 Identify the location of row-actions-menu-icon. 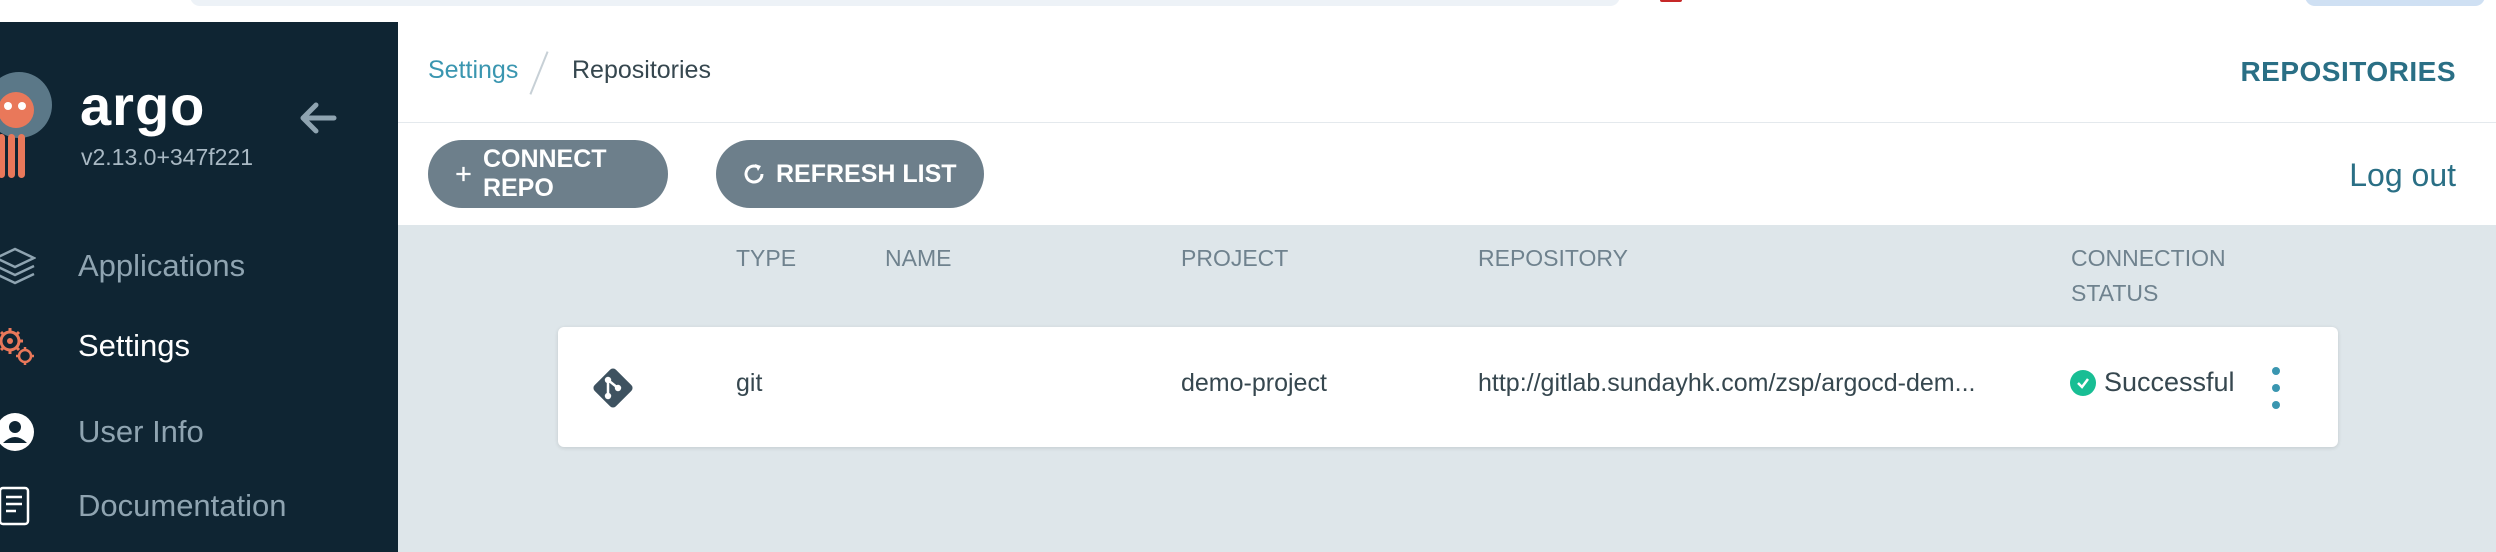
(2276, 388).